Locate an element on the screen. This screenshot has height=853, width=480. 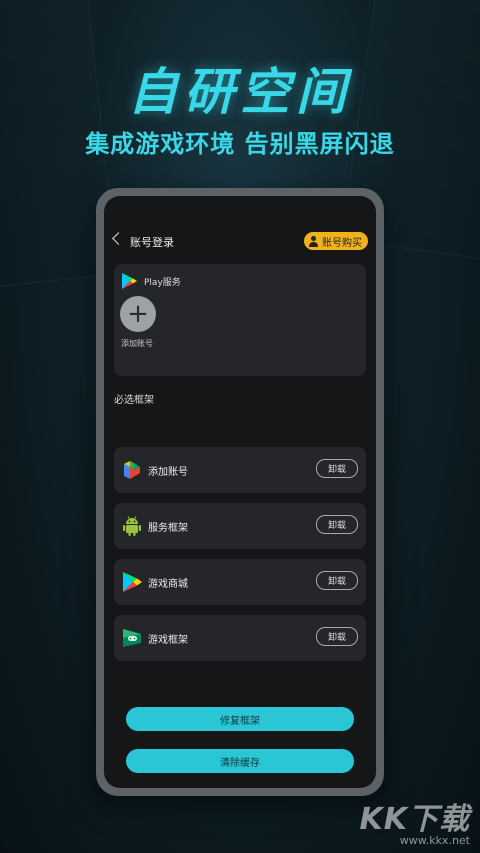
watermark-logo: KK下载 is located at coordinates (414, 819).